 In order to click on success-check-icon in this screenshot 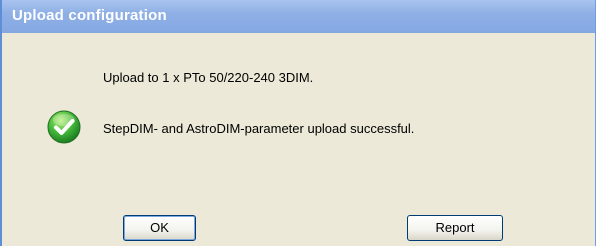, I will do `click(64, 127)`.